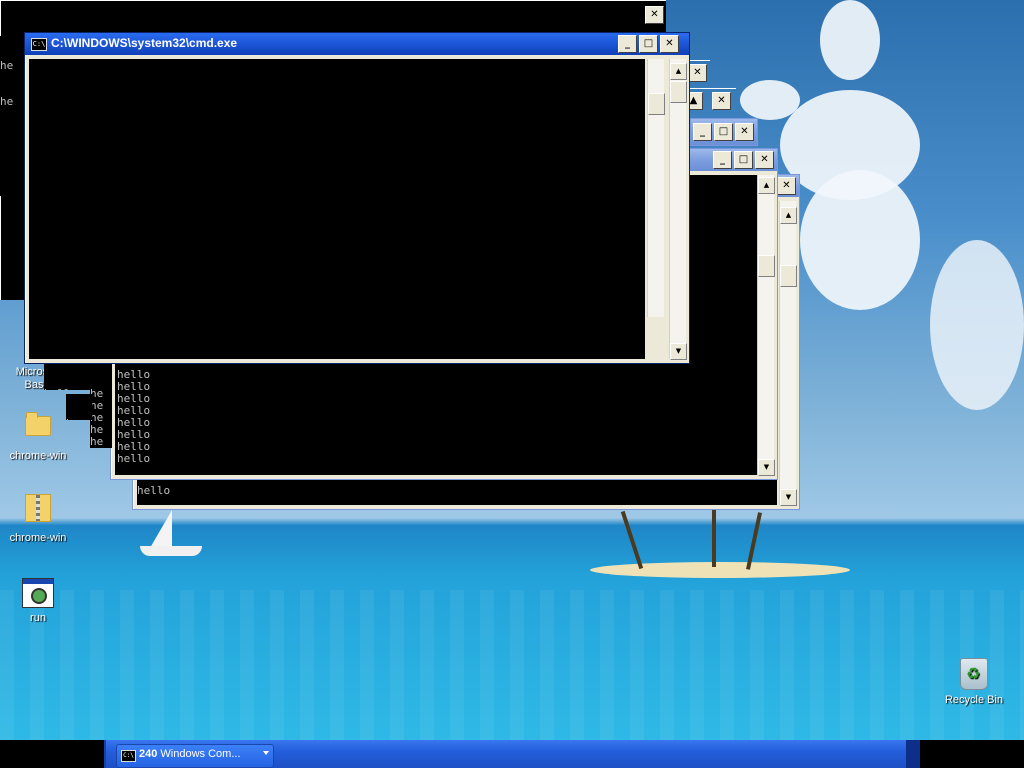  What do you see at coordinates (720, 570) in the screenshot?
I see `island` at bounding box center [720, 570].